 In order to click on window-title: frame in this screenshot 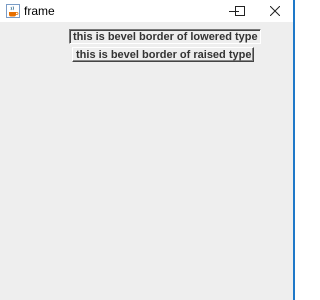, I will do `click(39, 11)`.